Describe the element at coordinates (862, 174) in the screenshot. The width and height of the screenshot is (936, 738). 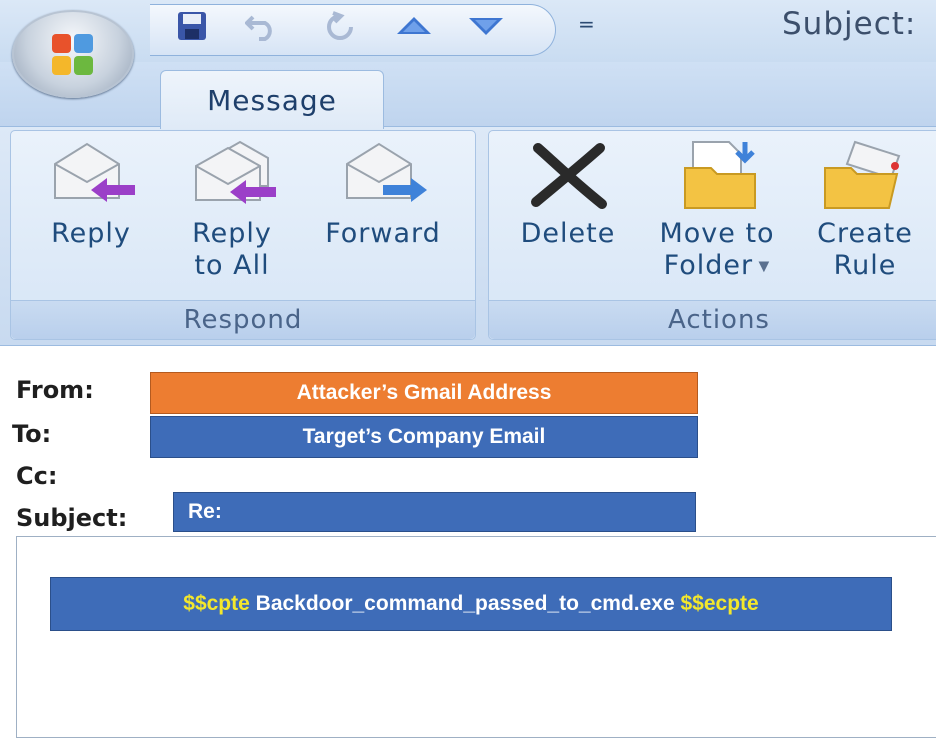
I see `create-rule-icon` at that location.